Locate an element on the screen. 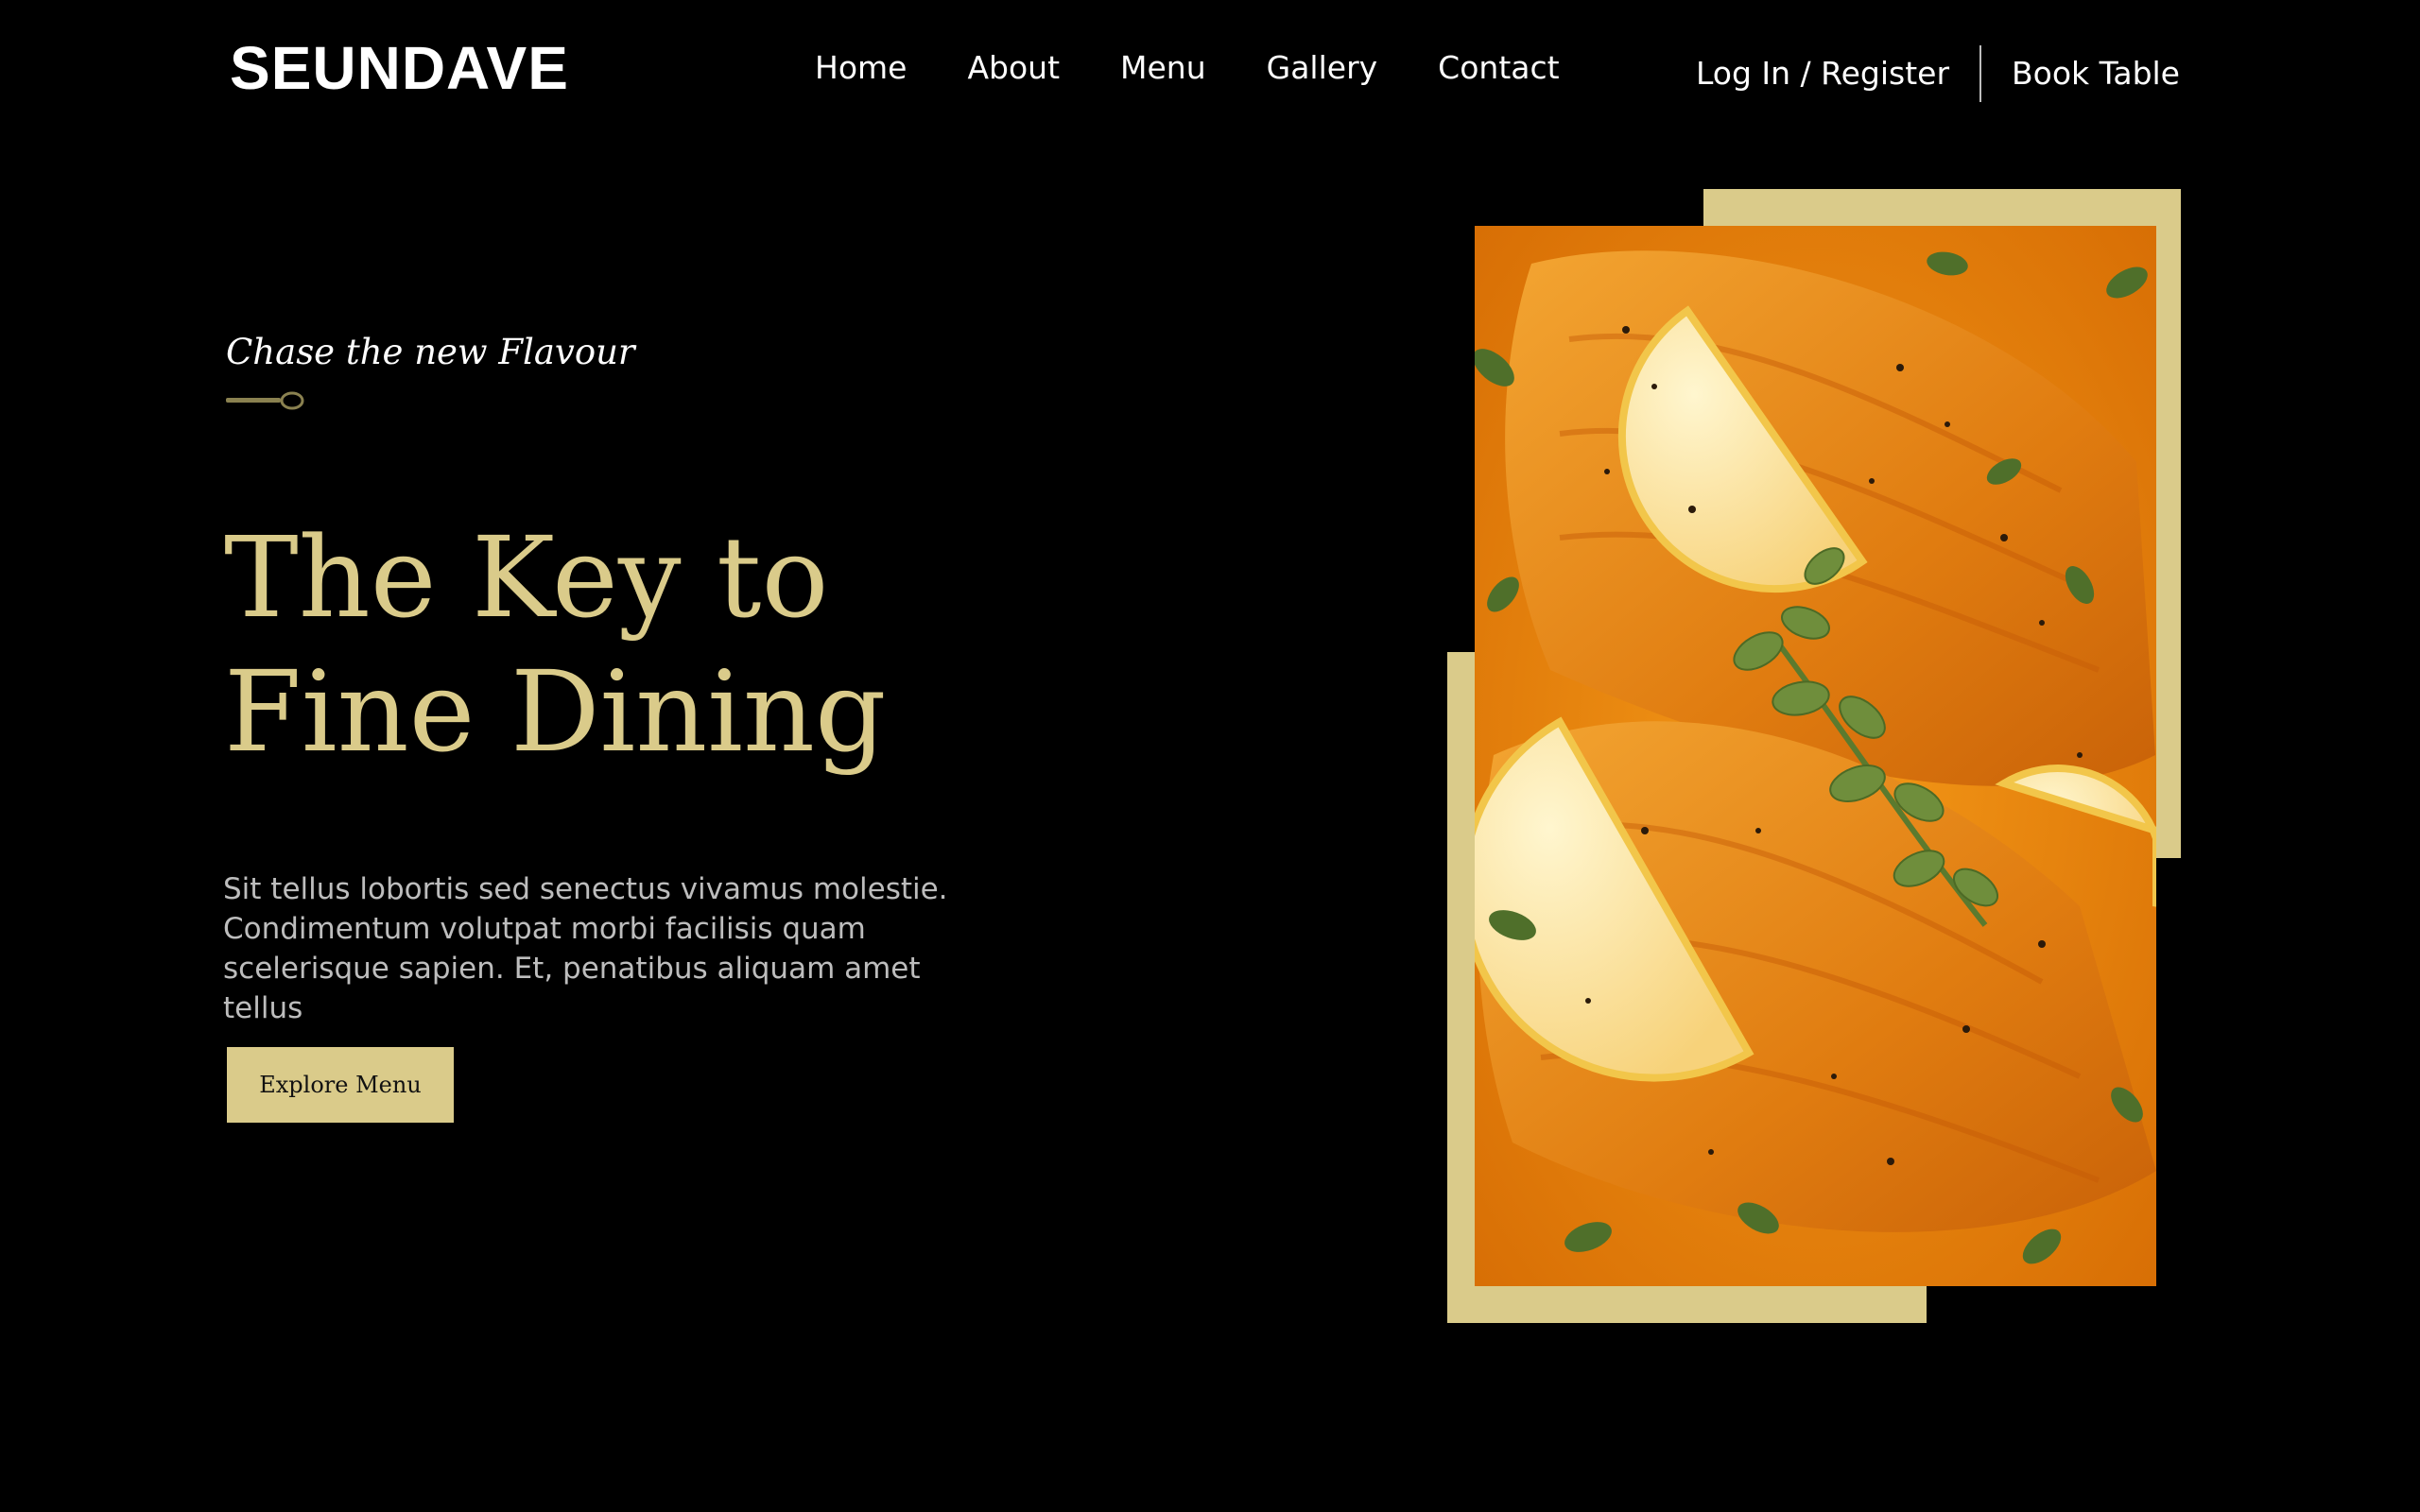 This screenshot has width=2420, height=1512. brand-logo: SEUNDAVE is located at coordinates (399, 68).